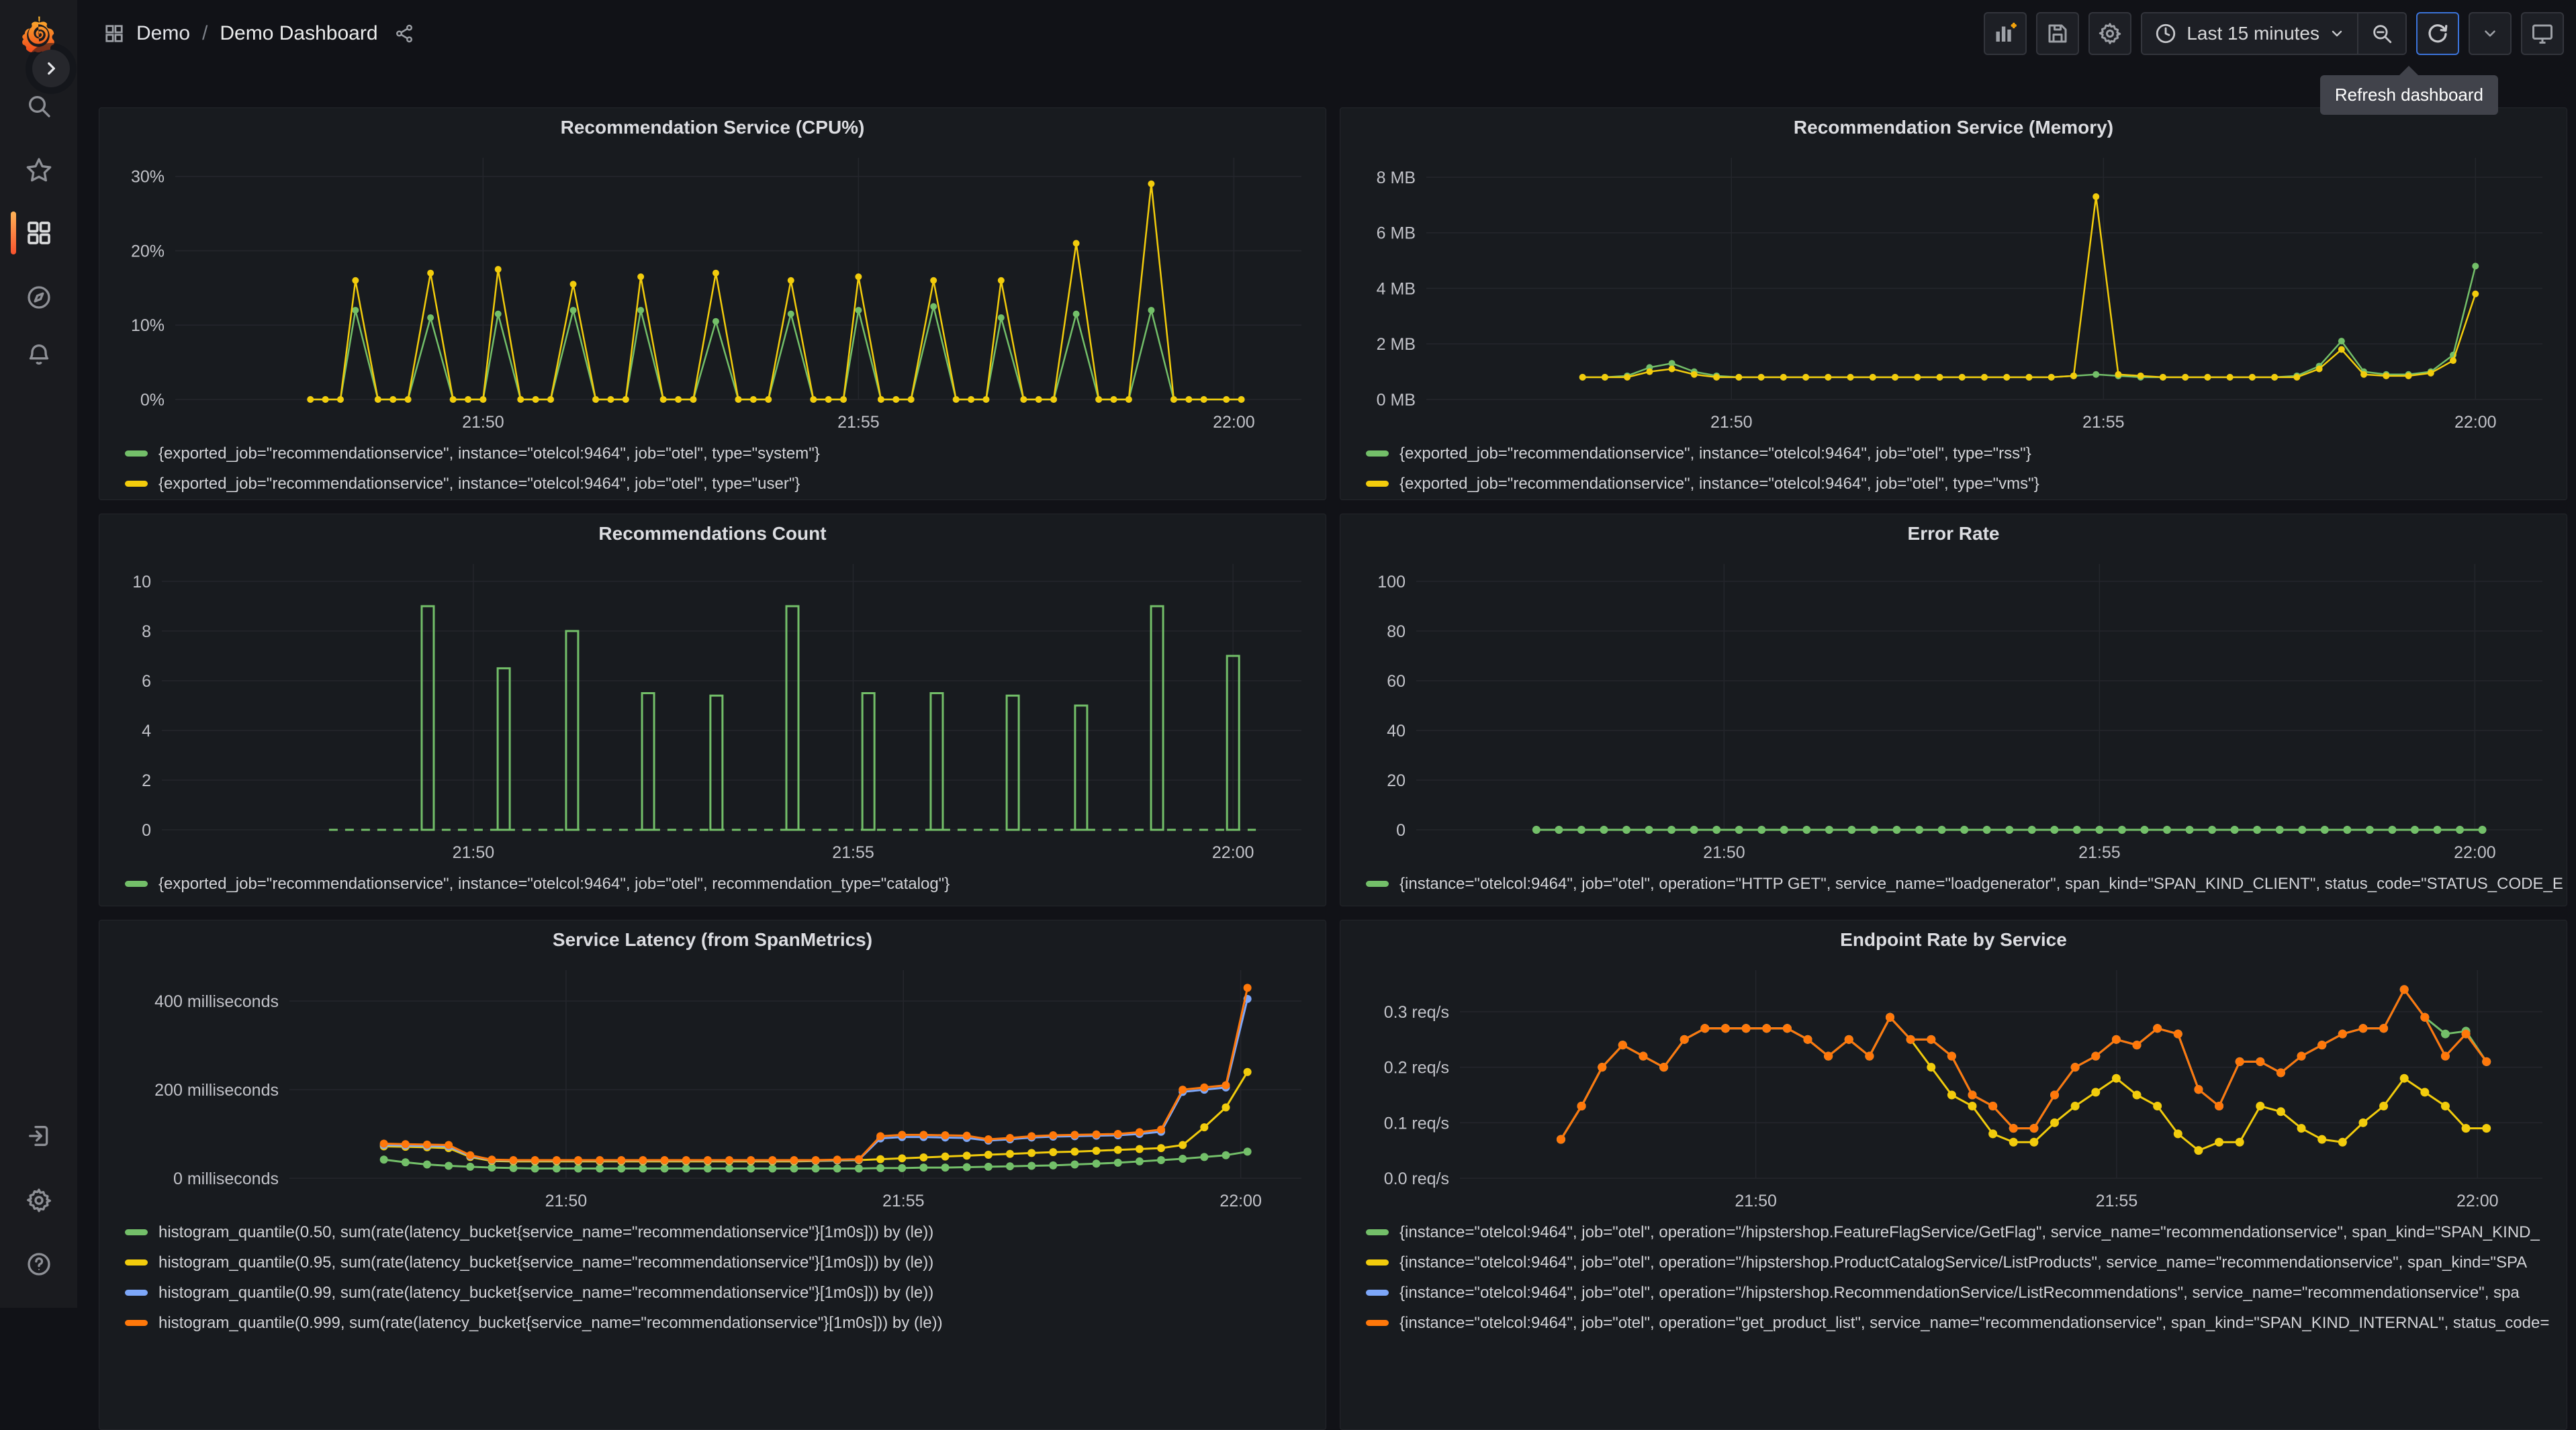  Describe the element at coordinates (2058, 33) in the screenshot. I see `save-dashboard-button` at that location.